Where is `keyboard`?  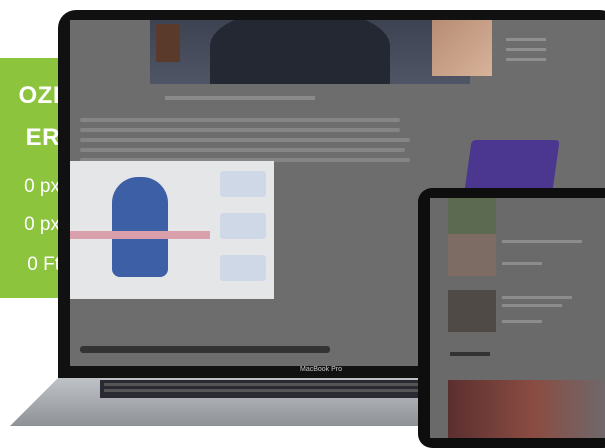
keyboard is located at coordinates (280, 389).